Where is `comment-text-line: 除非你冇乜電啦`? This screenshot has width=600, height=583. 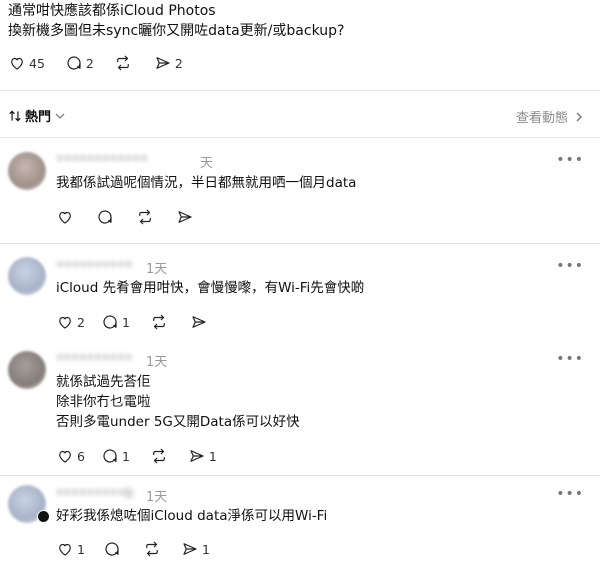 comment-text-line: 除非你冇乜電啦 is located at coordinates (103, 402).